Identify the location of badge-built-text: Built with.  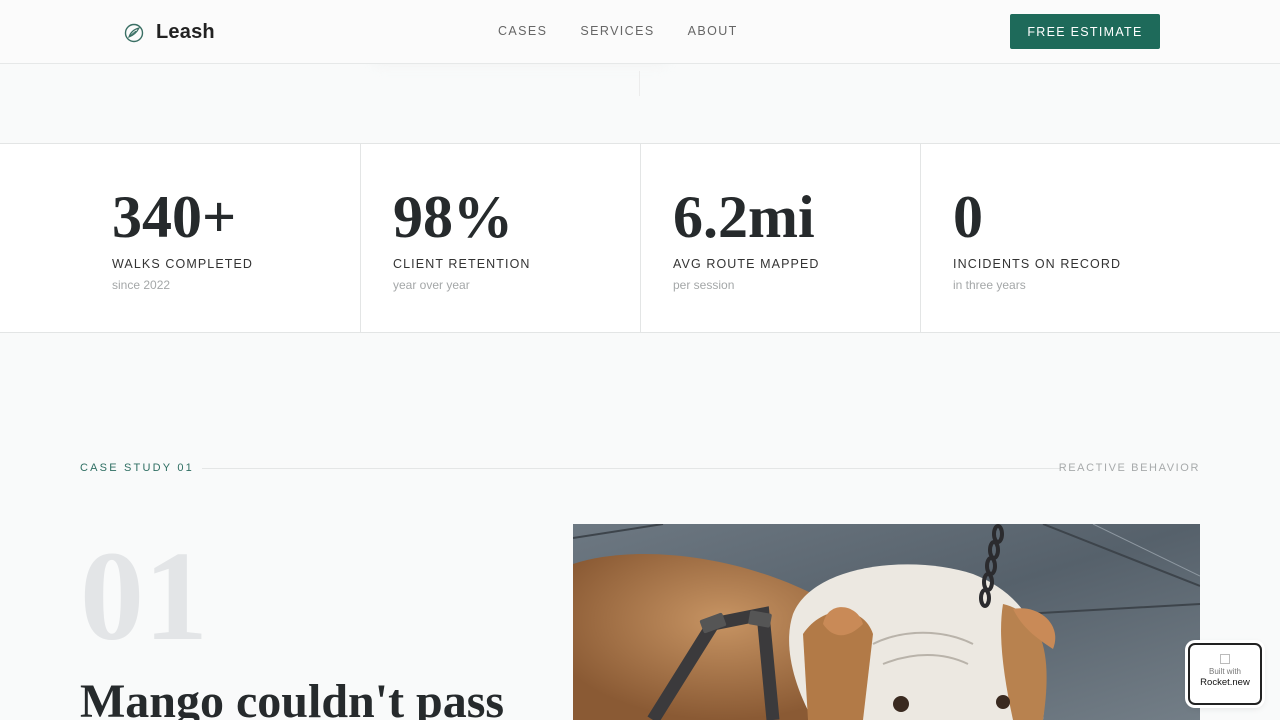
(1224, 671).